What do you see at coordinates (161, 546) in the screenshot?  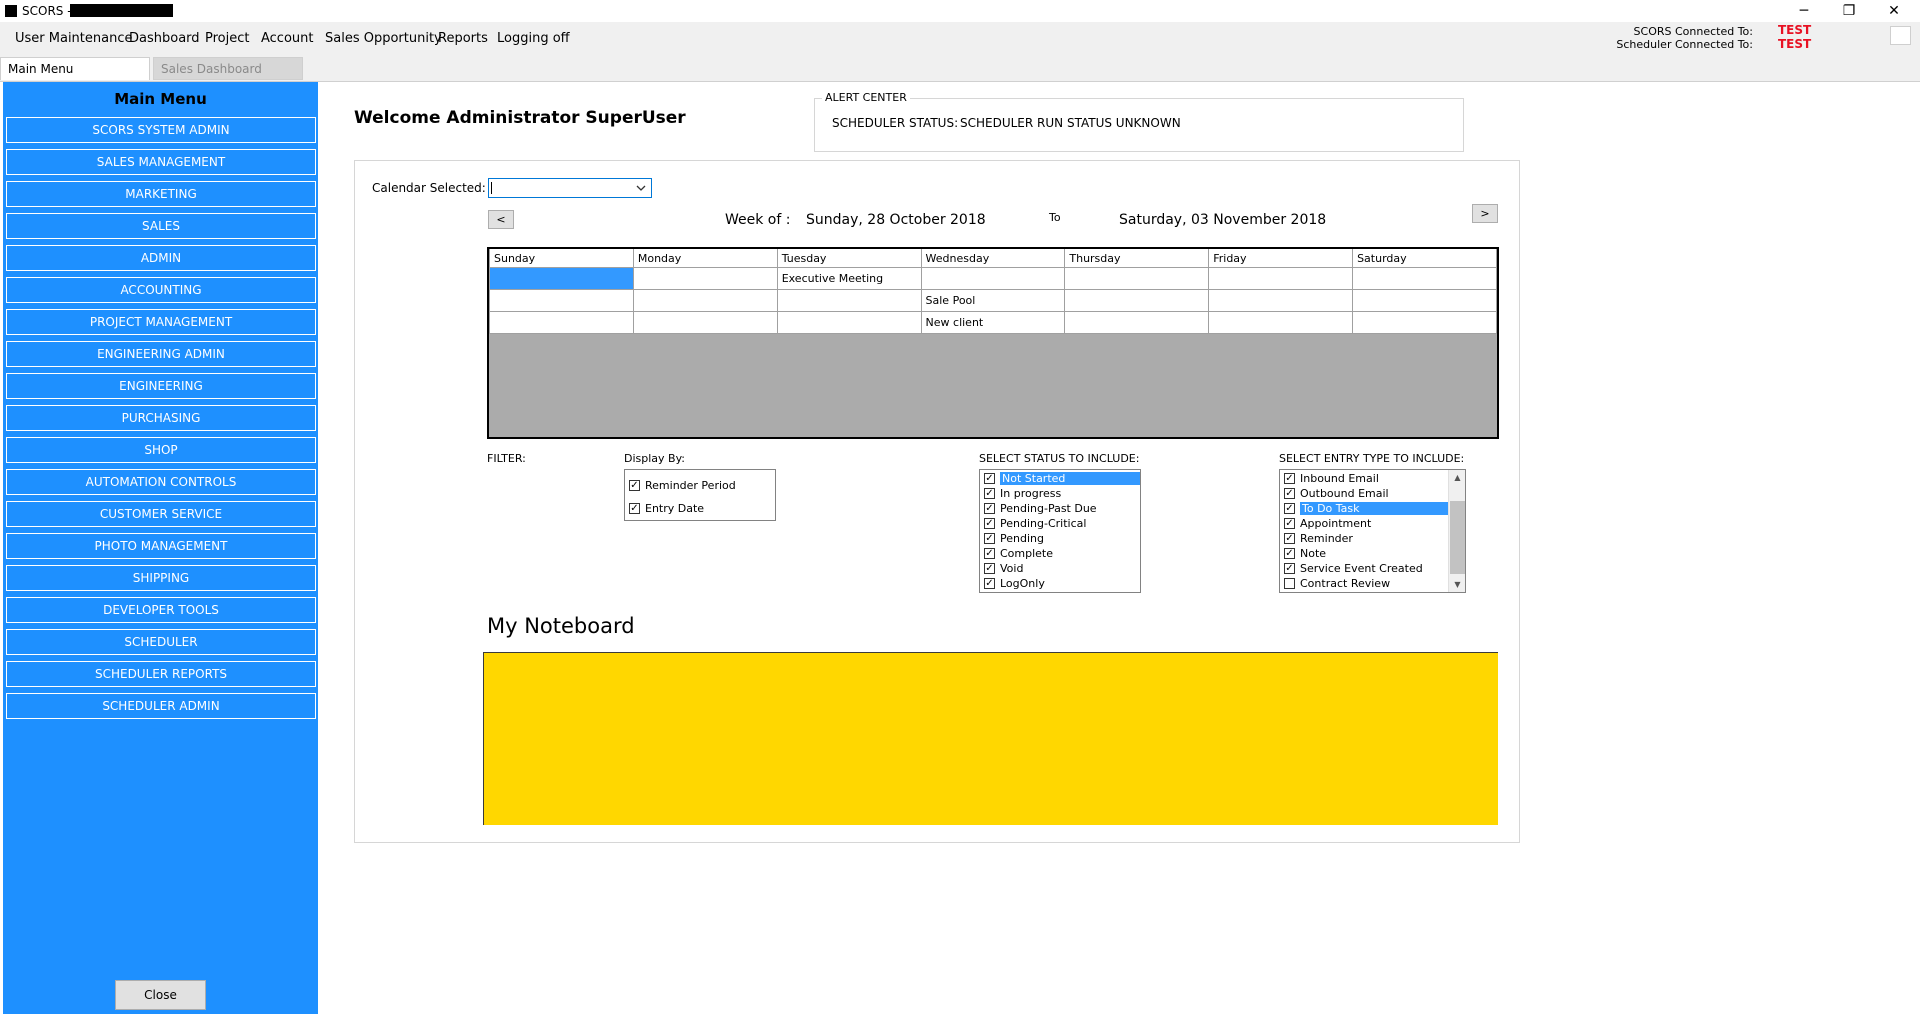 I see `sidebar-item-photo-management: PHOTO MANAGEMENT` at bounding box center [161, 546].